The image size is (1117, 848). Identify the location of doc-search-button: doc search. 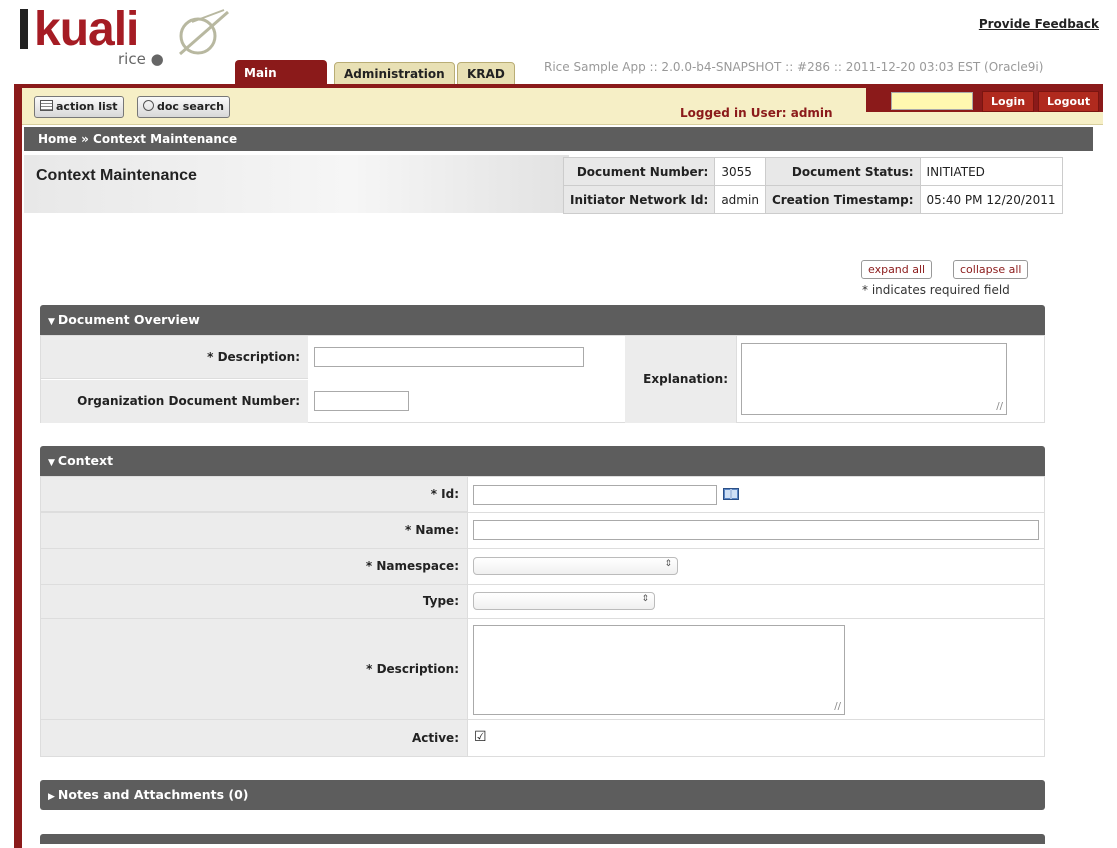
(183, 107).